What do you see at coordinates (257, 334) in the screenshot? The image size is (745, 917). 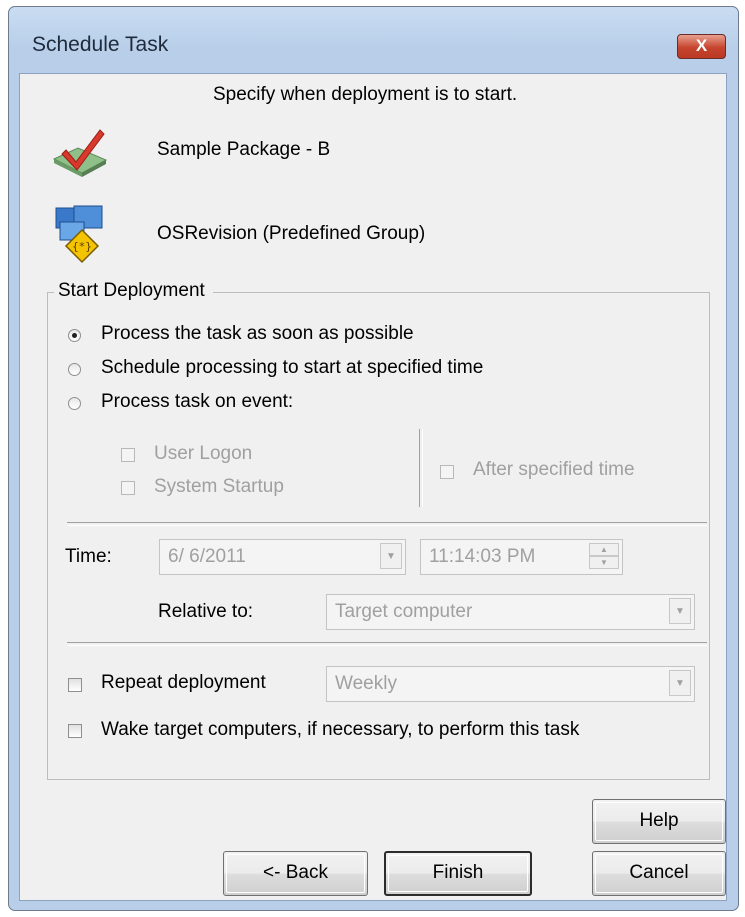 I see `asap-label: Process the task as soon as possible` at bounding box center [257, 334].